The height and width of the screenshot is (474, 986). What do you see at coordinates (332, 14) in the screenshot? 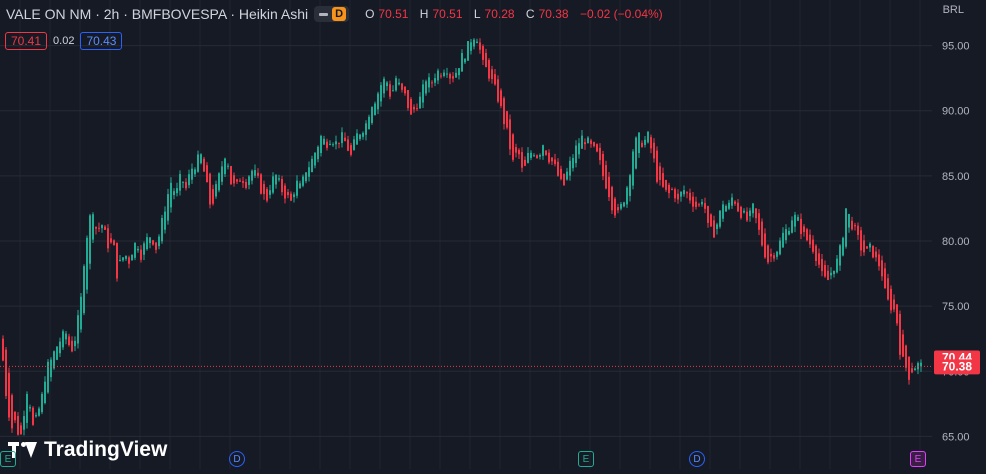
I see `indicator-pill: D` at bounding box center [332, 14].